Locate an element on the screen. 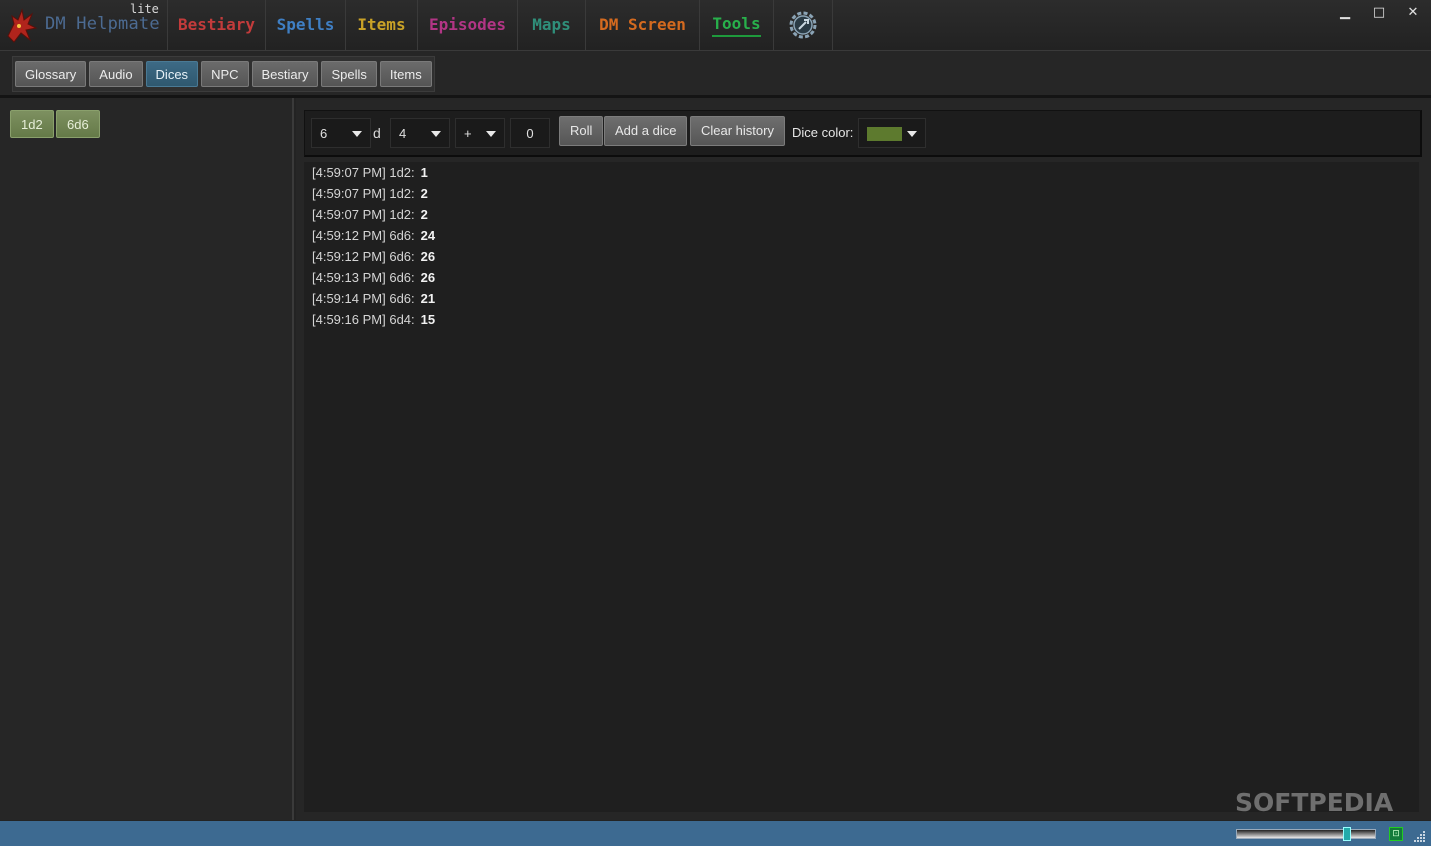  tab-label: Items is located at coordinates (381, 24).